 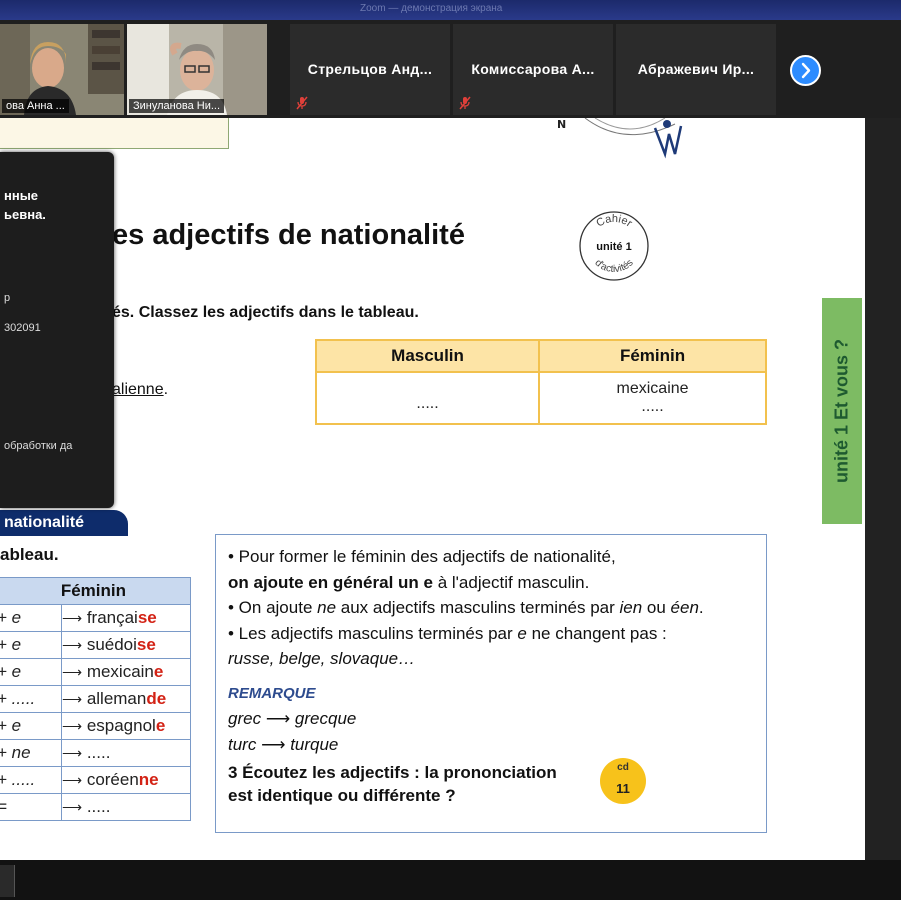 What do you see at coordinates (494, 719) in the screenshot?
I see `remark-example-1: grec ⟶ grecque` at bounding box center [494, 719].